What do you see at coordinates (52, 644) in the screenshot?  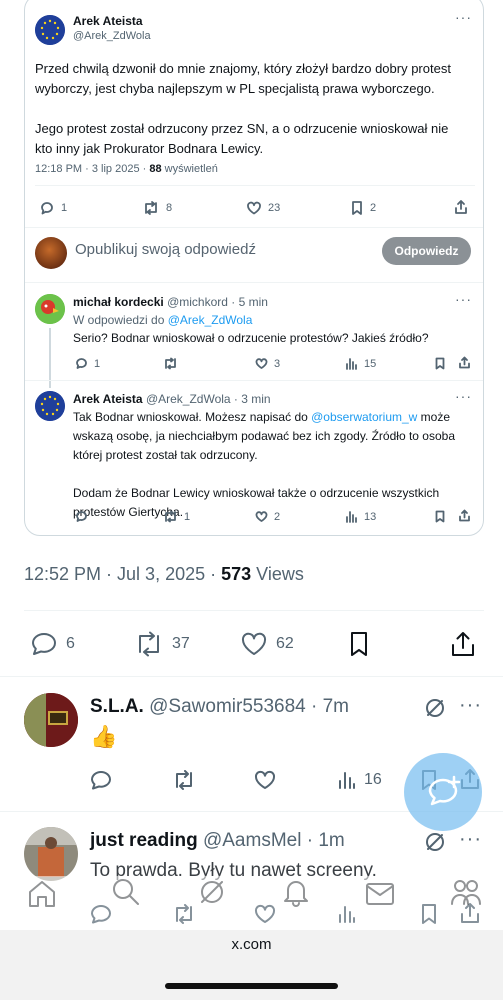 I see `main-reply-button: 6` at bounding box center [52, 644].